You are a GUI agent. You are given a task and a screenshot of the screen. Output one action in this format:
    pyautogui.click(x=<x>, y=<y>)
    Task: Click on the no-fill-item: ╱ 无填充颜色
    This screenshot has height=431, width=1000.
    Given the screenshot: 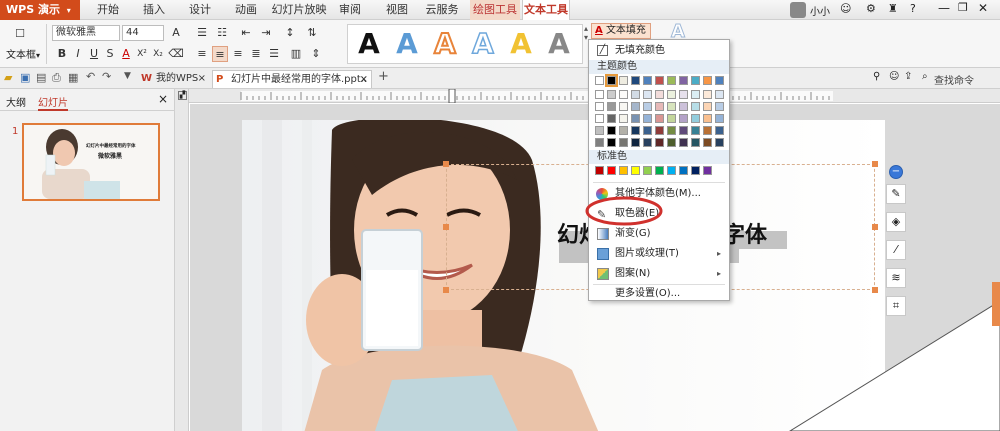 What is the action you would take?
    pyautogui.click(x=659, y=51)
    